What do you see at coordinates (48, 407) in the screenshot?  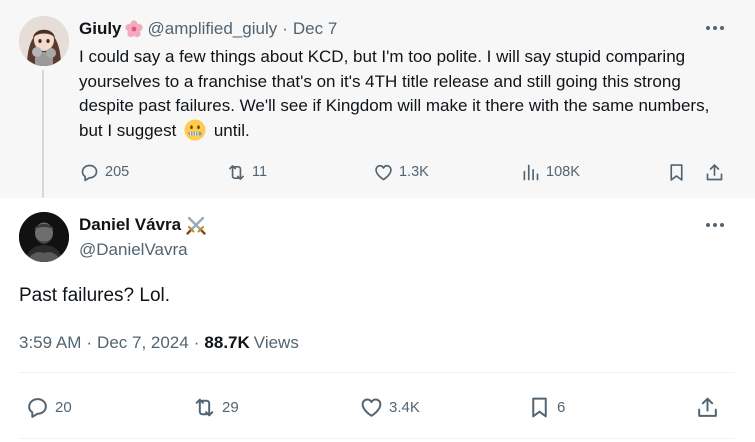 I see `reply-button: 20` at bounding box center [48, 407].